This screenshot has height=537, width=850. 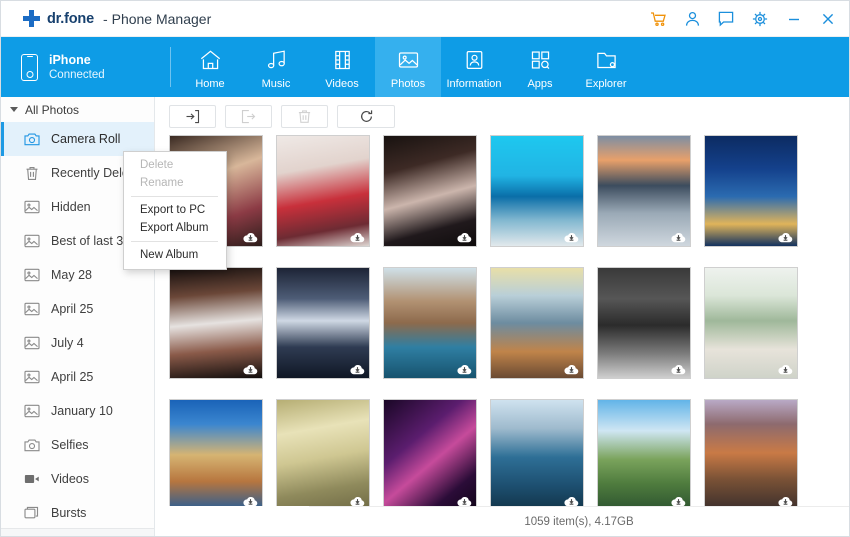 What do you see at coordinates (77, 377) in the screenshot?
I see `sidebar-item-april-25-b: April 25` at bounding box center [77, 377].